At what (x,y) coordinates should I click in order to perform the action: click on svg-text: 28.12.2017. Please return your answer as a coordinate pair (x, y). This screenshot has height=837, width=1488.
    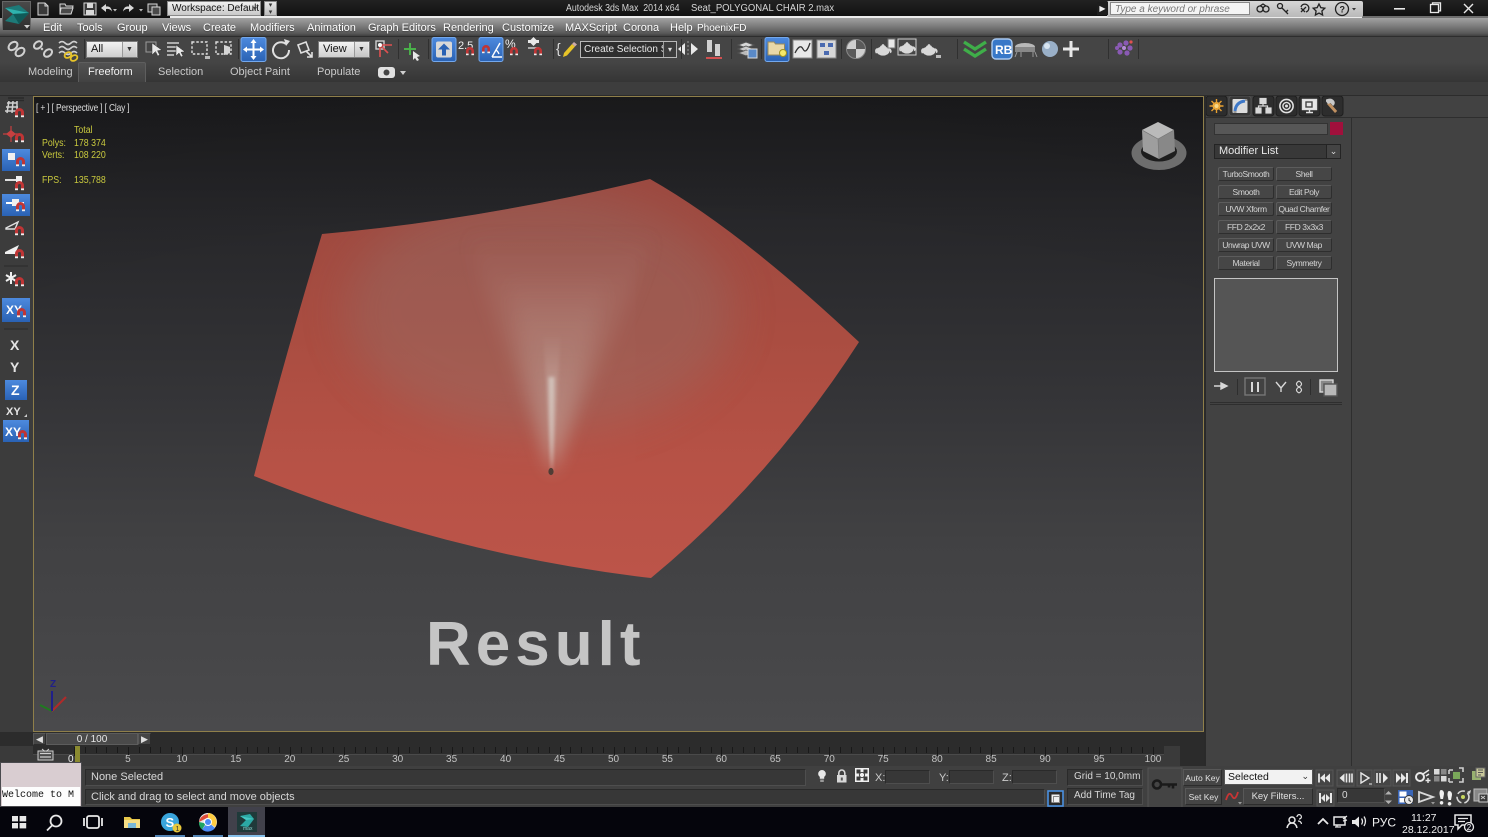
    Looking at the image, I should click on (1428, 830).